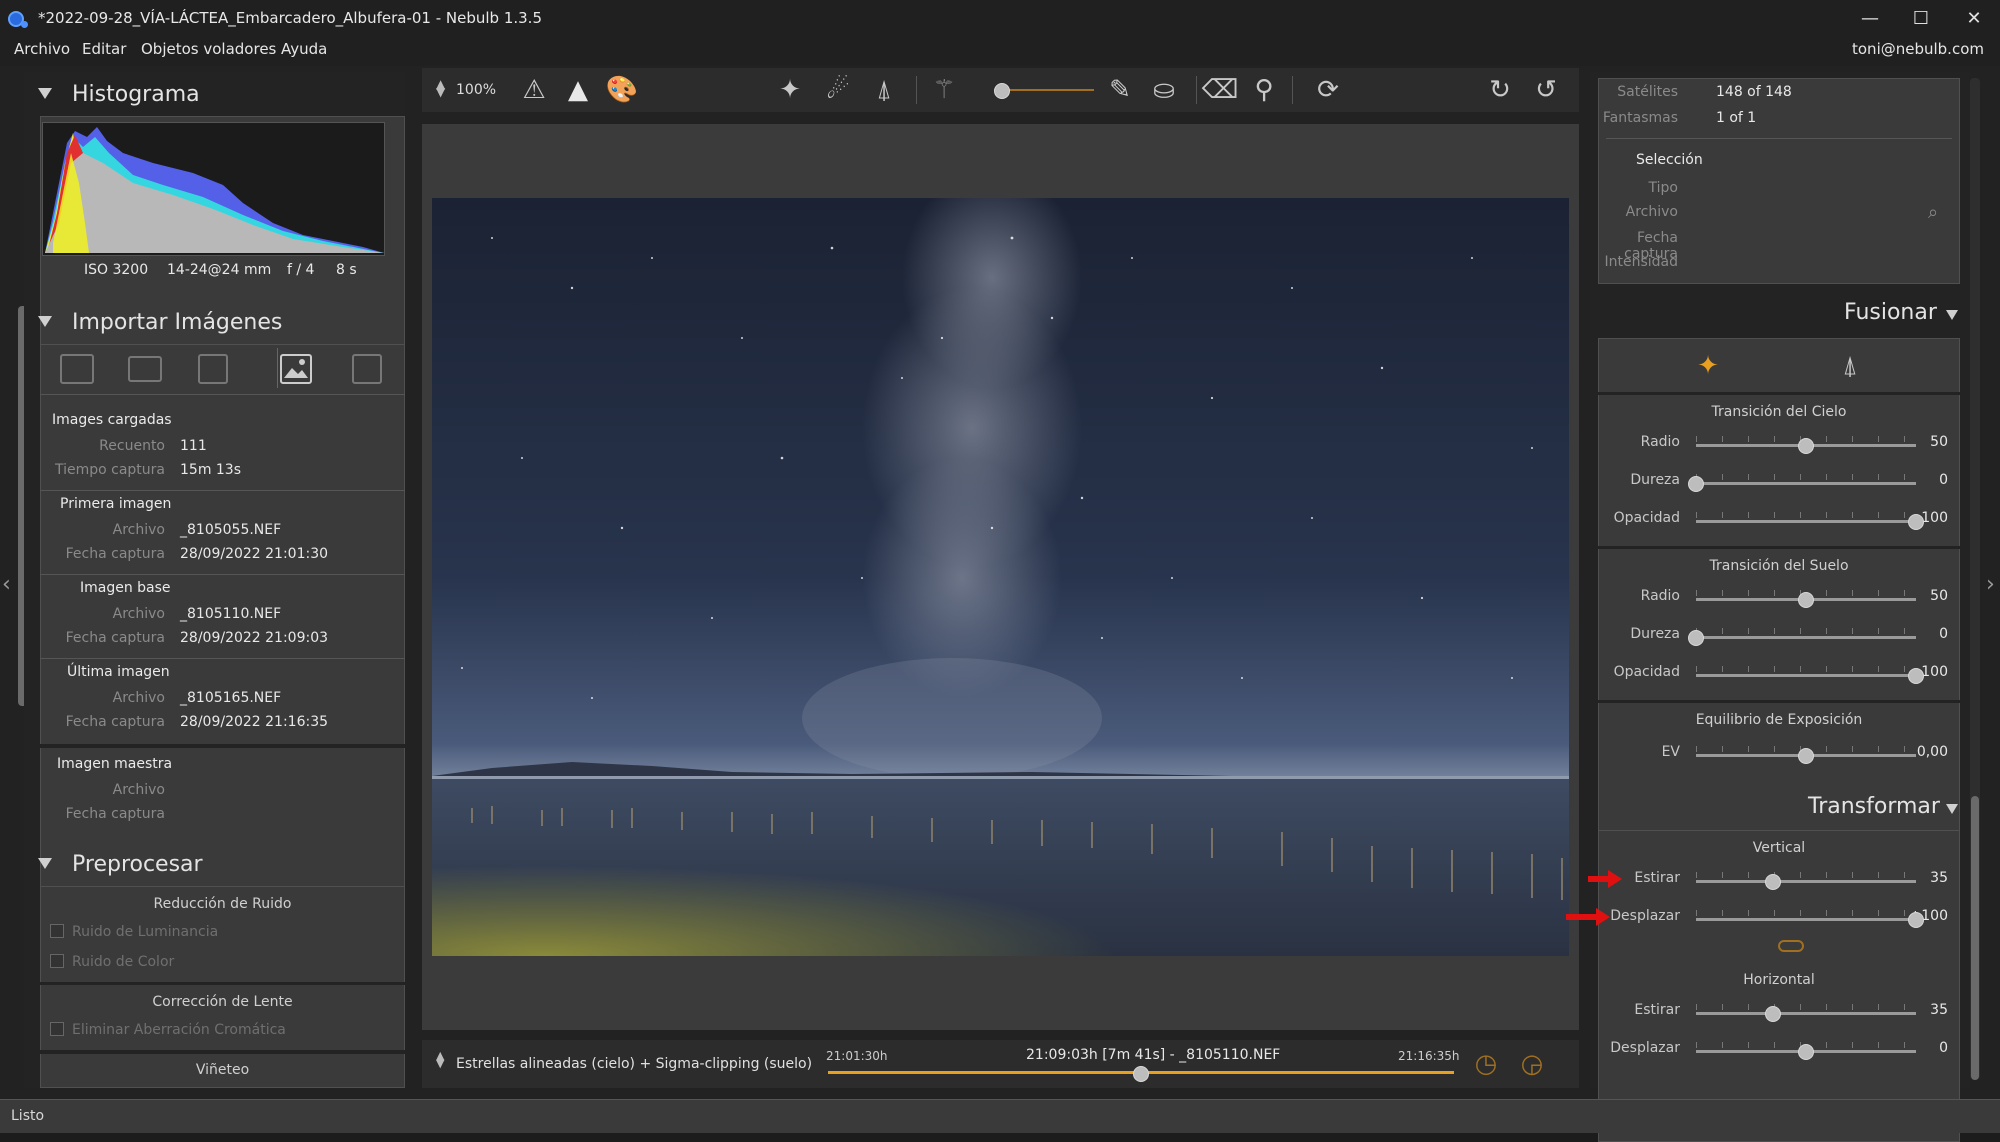  Describe the element at coordinates (42, 49) in the screenshot. I see `menu-archivo: Archivo` at that location.